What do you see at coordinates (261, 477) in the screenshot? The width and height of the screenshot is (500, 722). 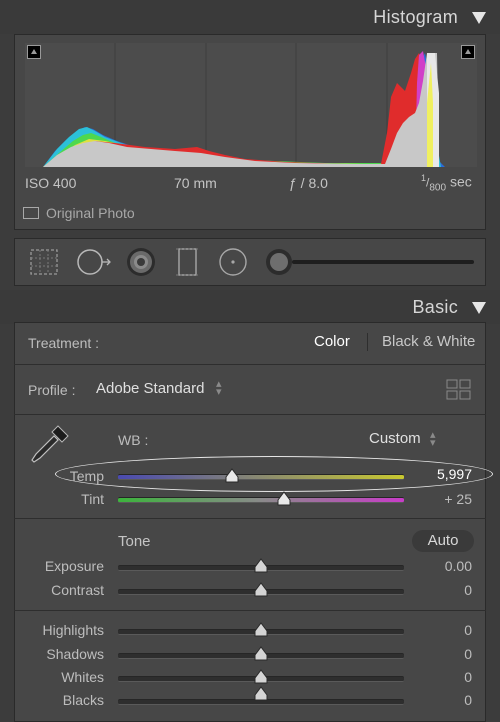 I see `temp-slider-track` at bounding box center [261, 477].